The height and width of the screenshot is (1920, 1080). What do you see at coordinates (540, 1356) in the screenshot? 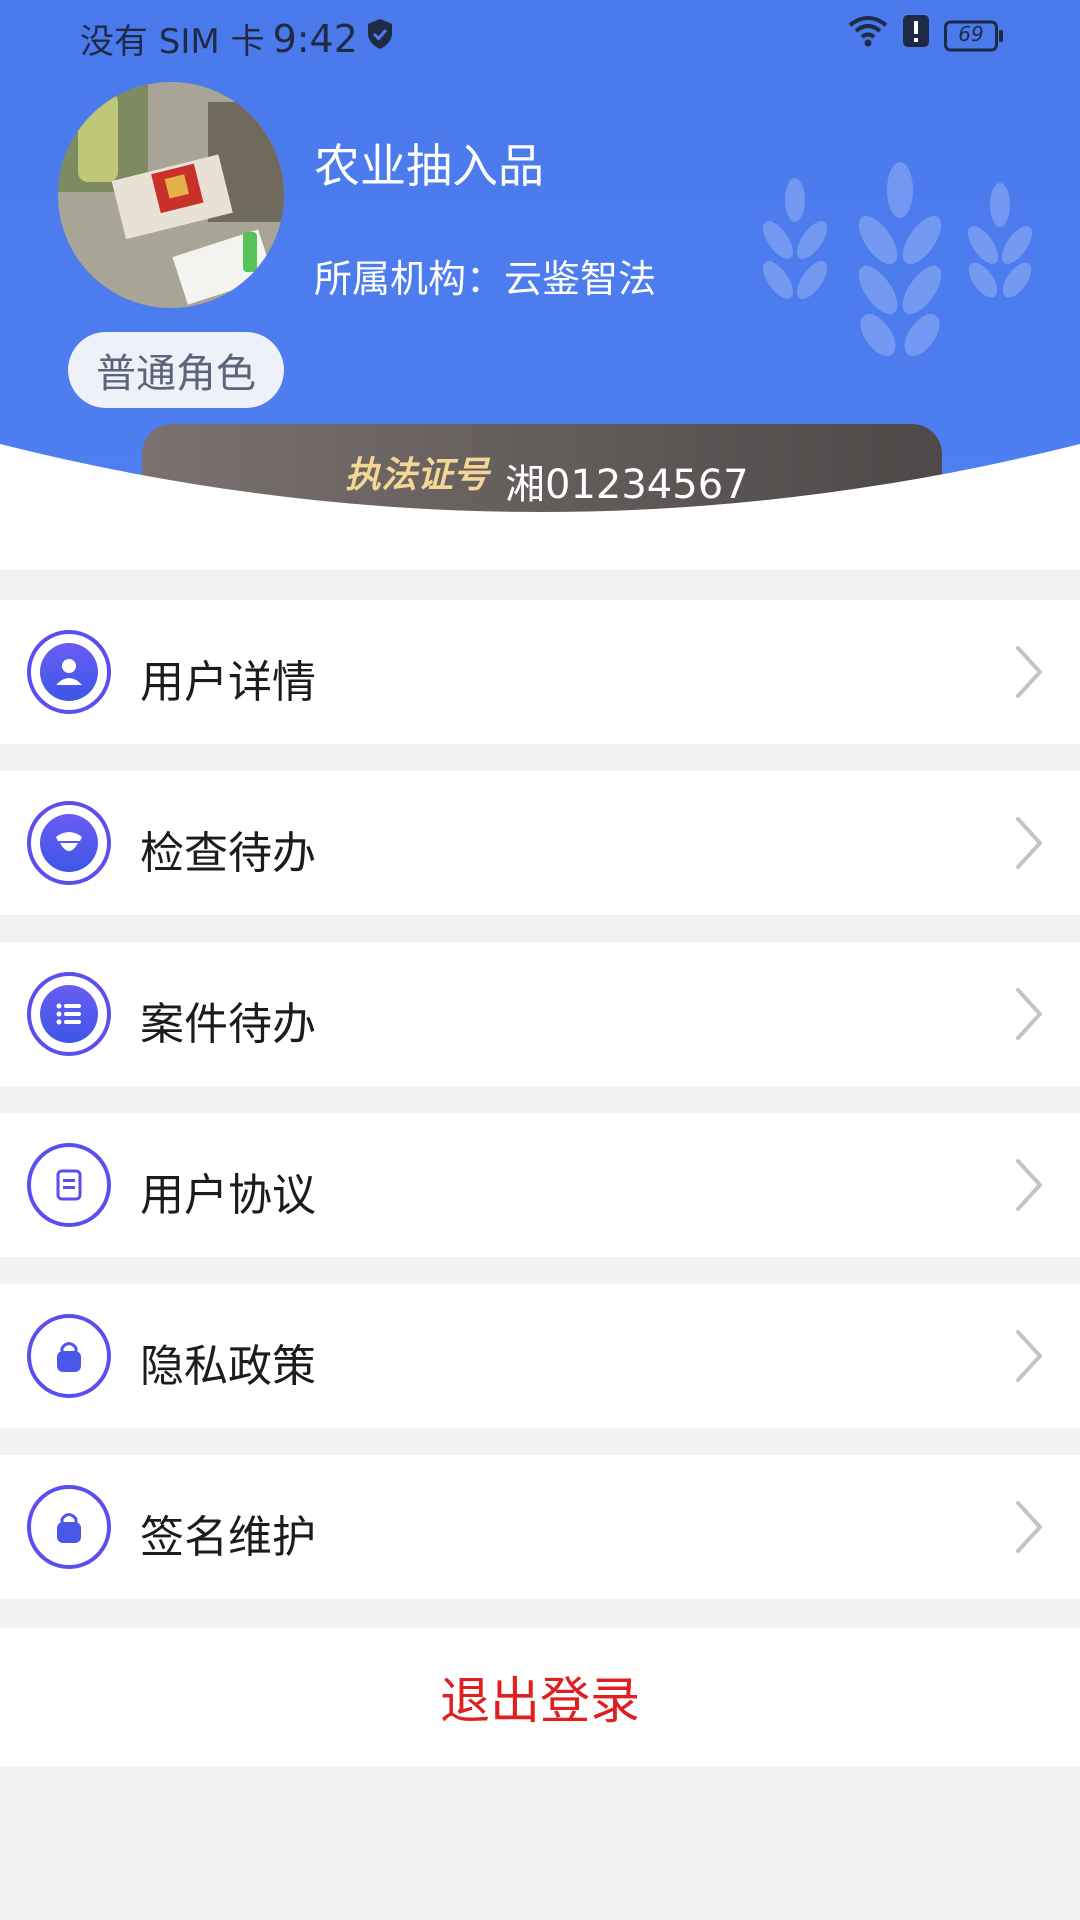
I see `menu-item-privacy-policy: 隐私政策` at bounding box center [540, 1356].